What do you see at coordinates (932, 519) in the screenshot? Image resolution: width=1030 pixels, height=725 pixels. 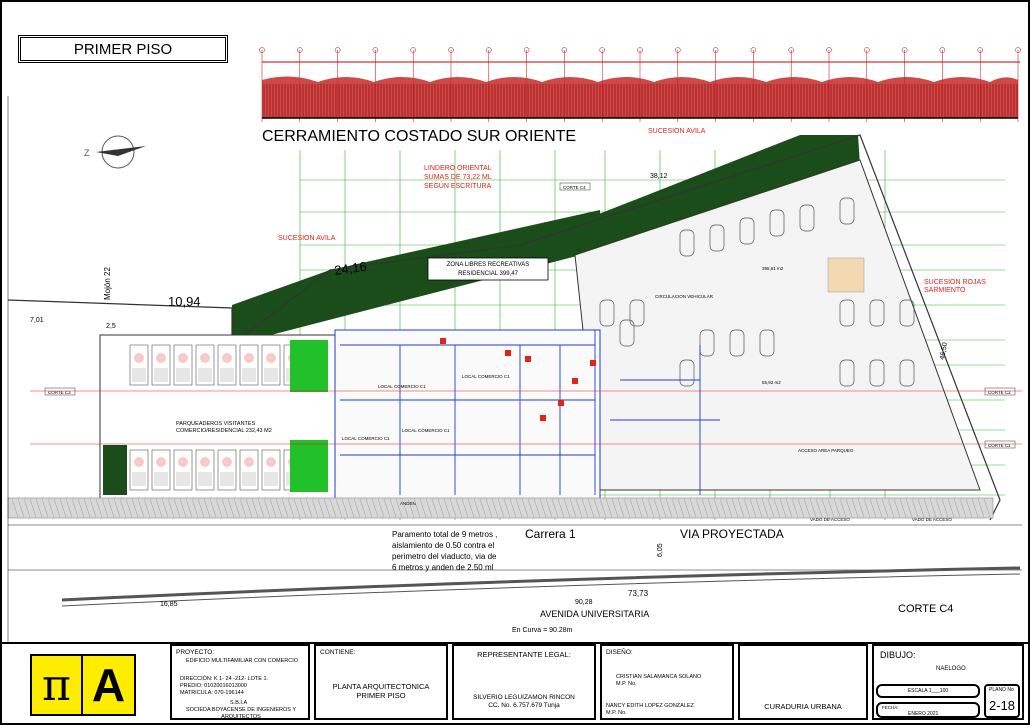 I see `label-vado-2: VADO DE ACCESO` at bounding box center [932, 519].